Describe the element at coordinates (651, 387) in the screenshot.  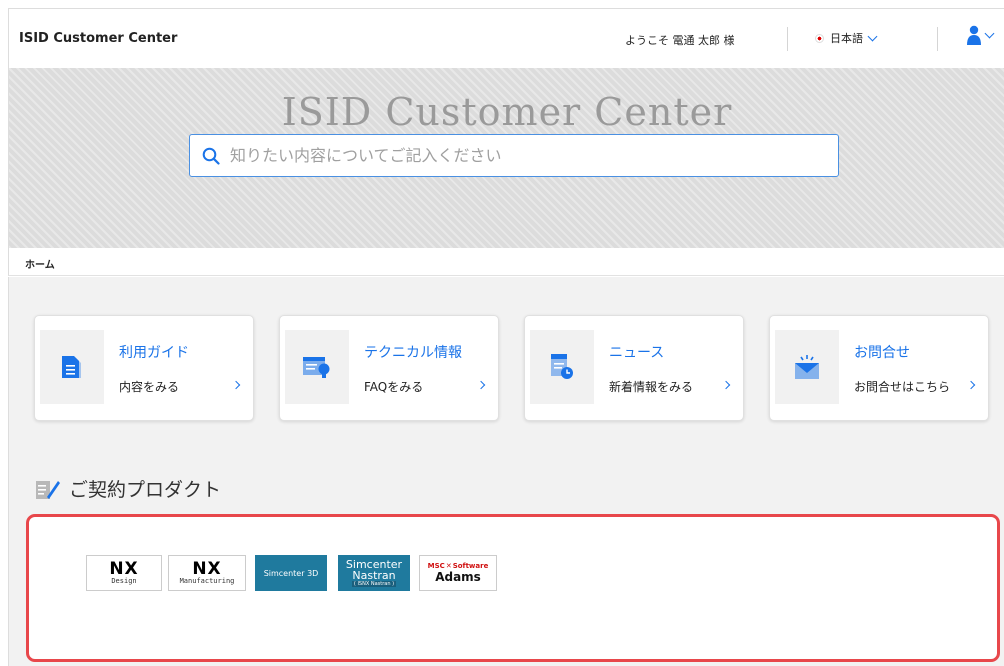
I see `card-subtitle: 新着情報をみる` at that location.